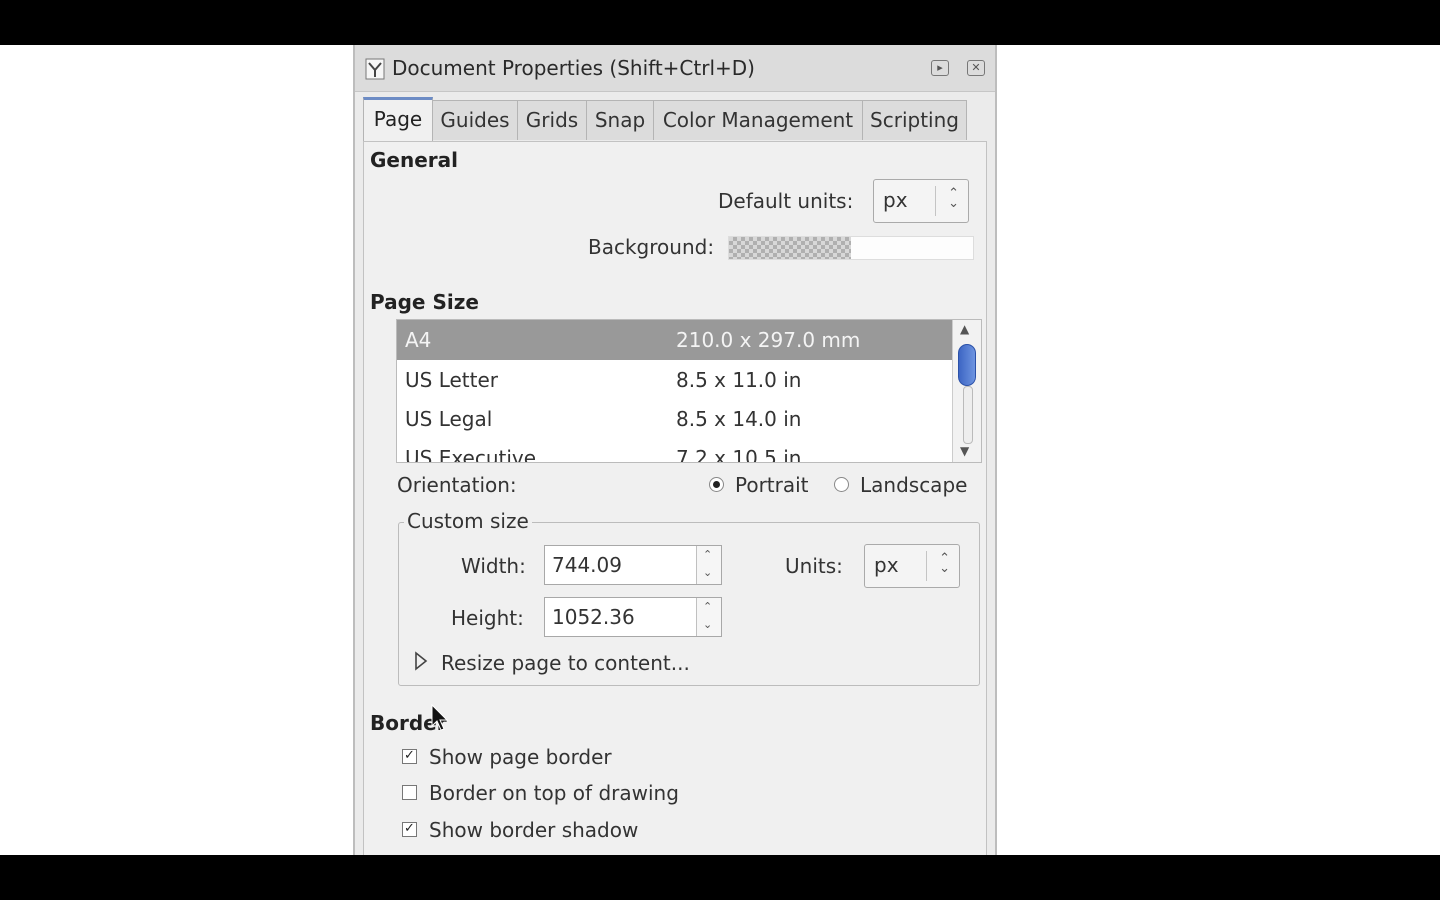 The width and height of the screenshot is (1440, 900). What do you see at coordinates (487, 618) in the screenshot?
I see `height-label: Height:` at bounding box center [487, 618].